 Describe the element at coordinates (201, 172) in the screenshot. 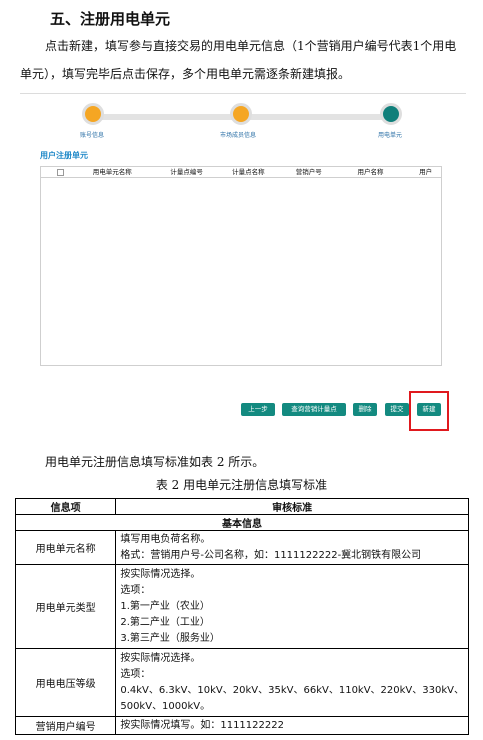

I see `grid-col-header: 计量点编号` at that location.